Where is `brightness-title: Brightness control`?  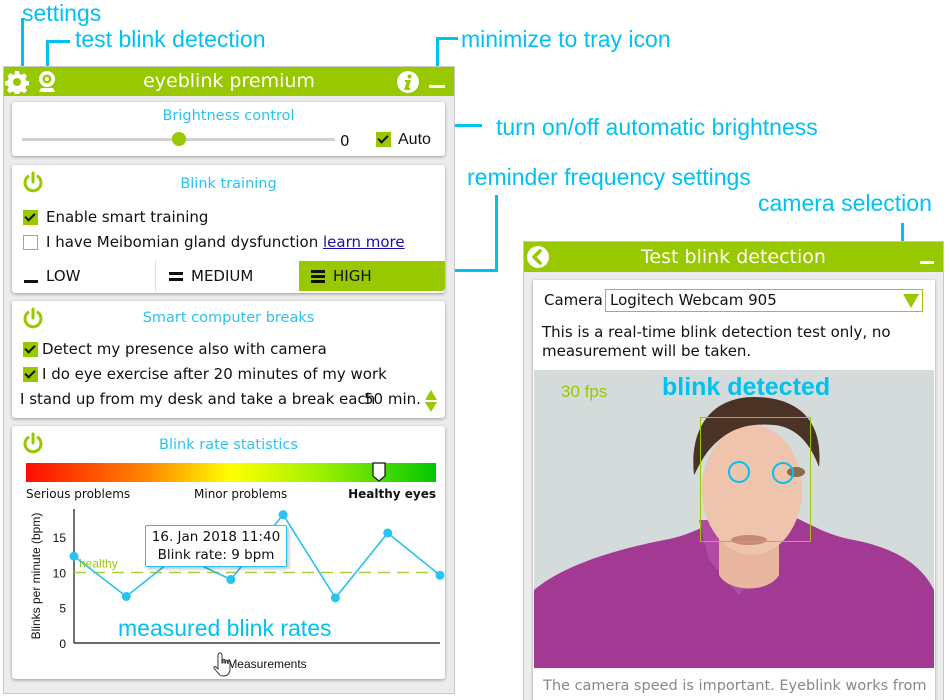 brightness-title: Brightness control is located at coordinates (228, 116).